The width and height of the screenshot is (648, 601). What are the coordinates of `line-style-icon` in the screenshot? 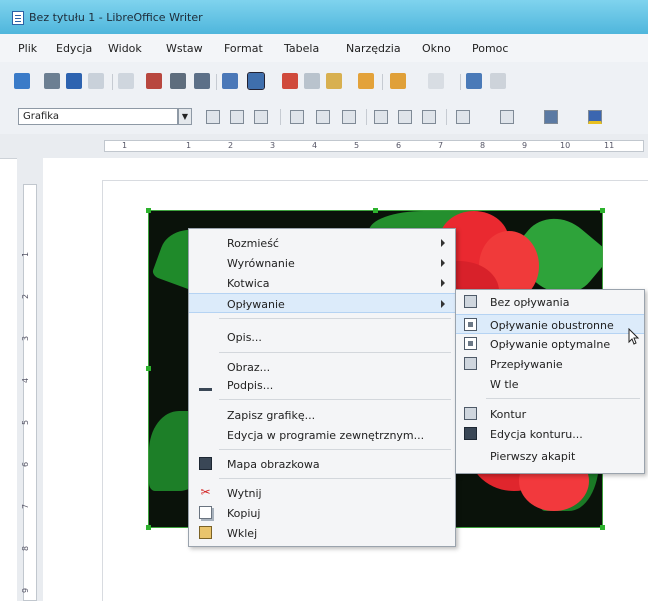 It's located at (507, 117).